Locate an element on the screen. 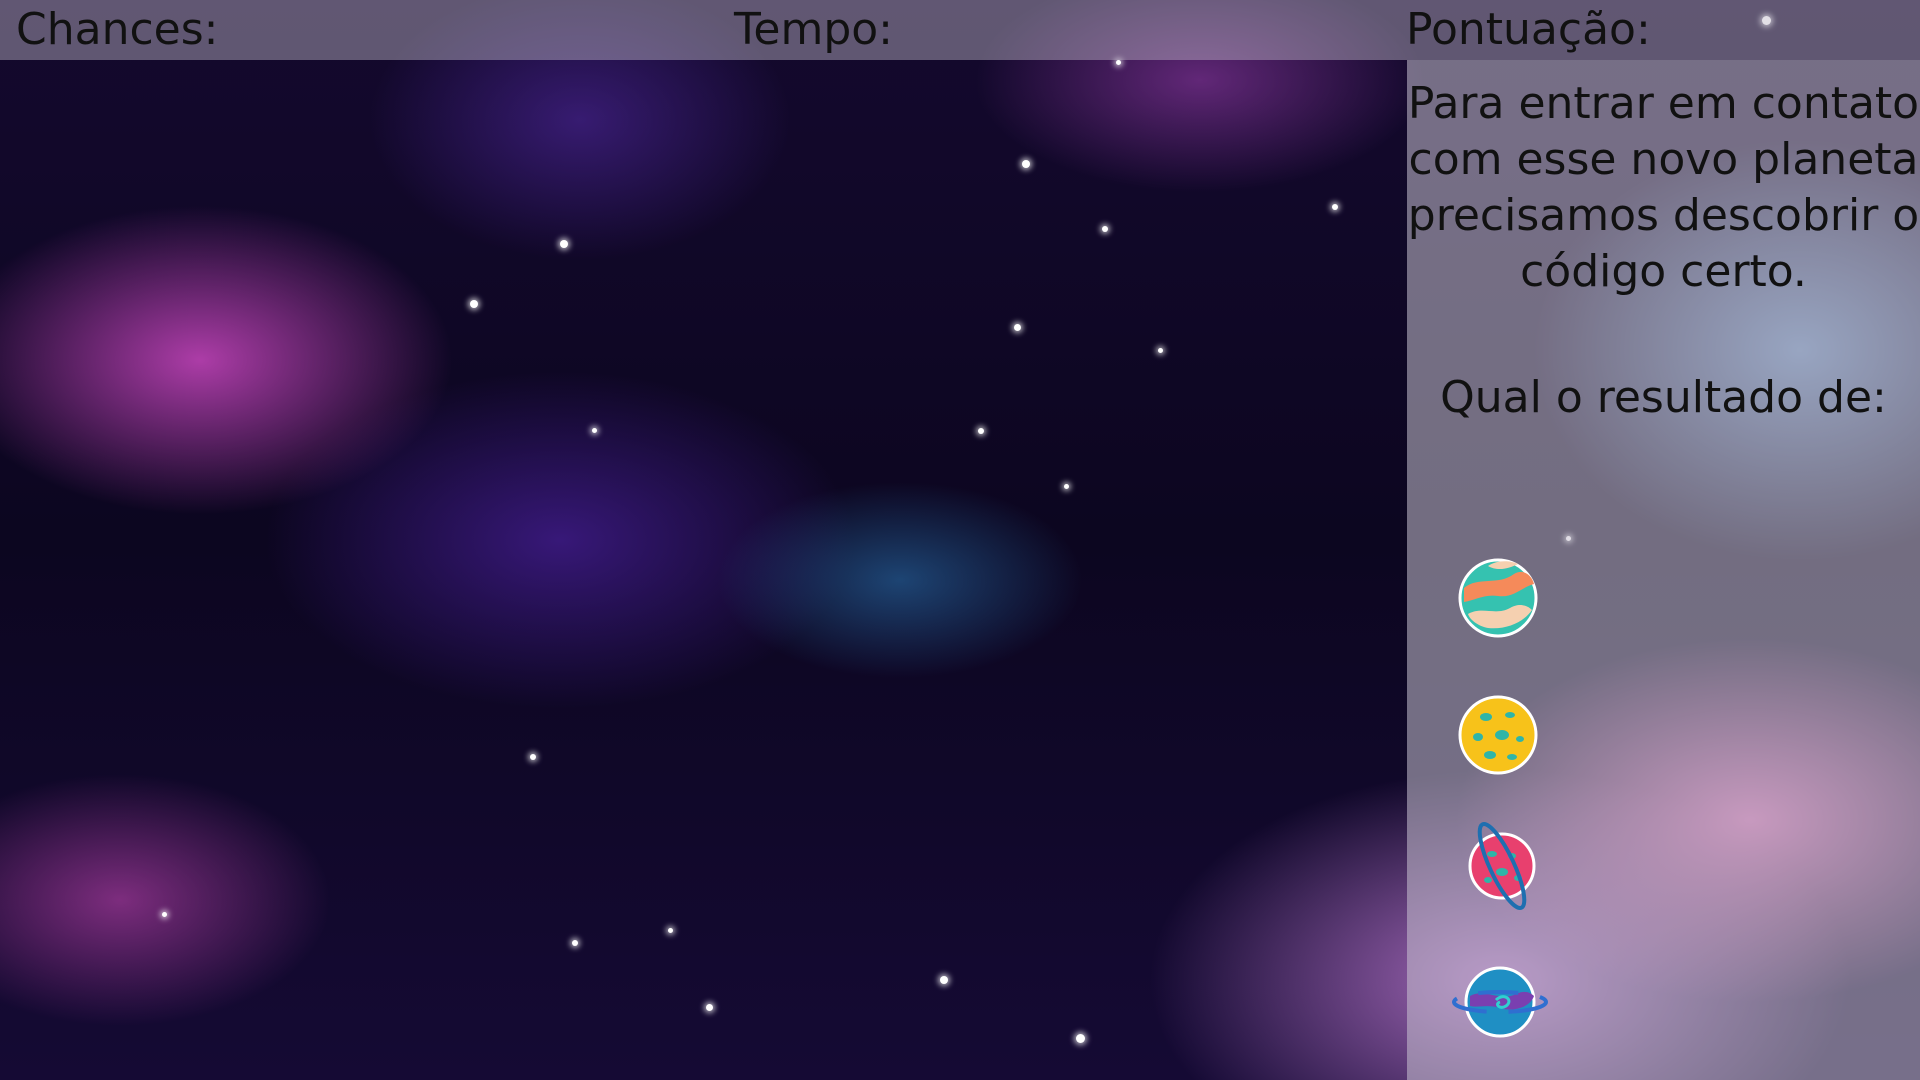 The width and height of the screenshot is (1920, 1080). hud-bar: Chances: Tempo: Pontuação: is located at coordinates (960, 30).